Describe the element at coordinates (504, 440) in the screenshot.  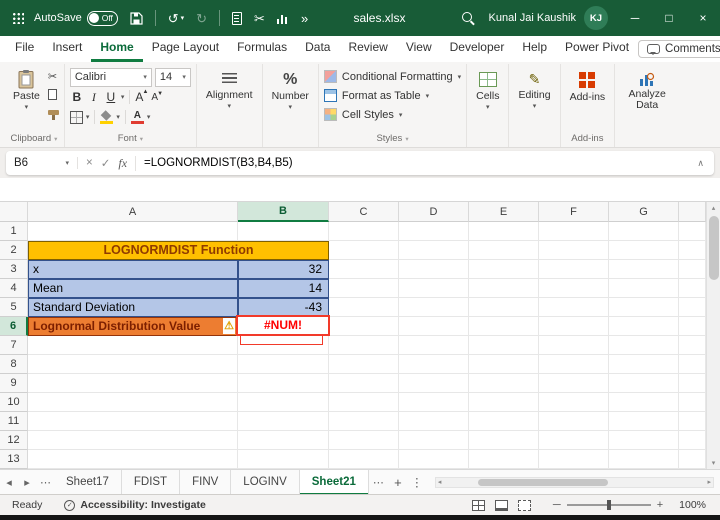
I see `cell-E12` at that location.